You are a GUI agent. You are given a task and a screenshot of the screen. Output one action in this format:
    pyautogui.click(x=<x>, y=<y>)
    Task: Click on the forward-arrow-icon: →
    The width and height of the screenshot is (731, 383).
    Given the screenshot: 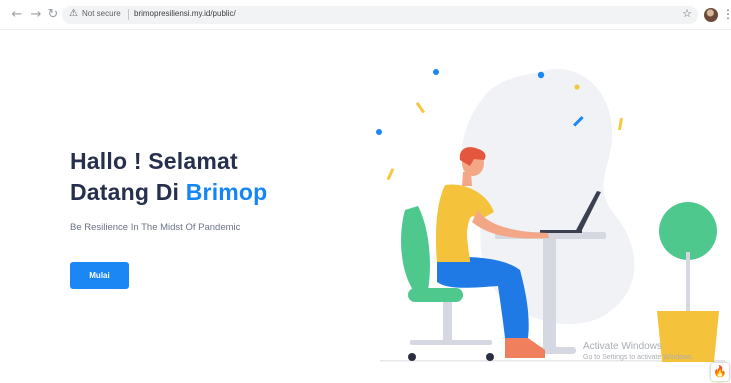 What is the action you would take?
    pyautogui.click(x=36, y=15)
    